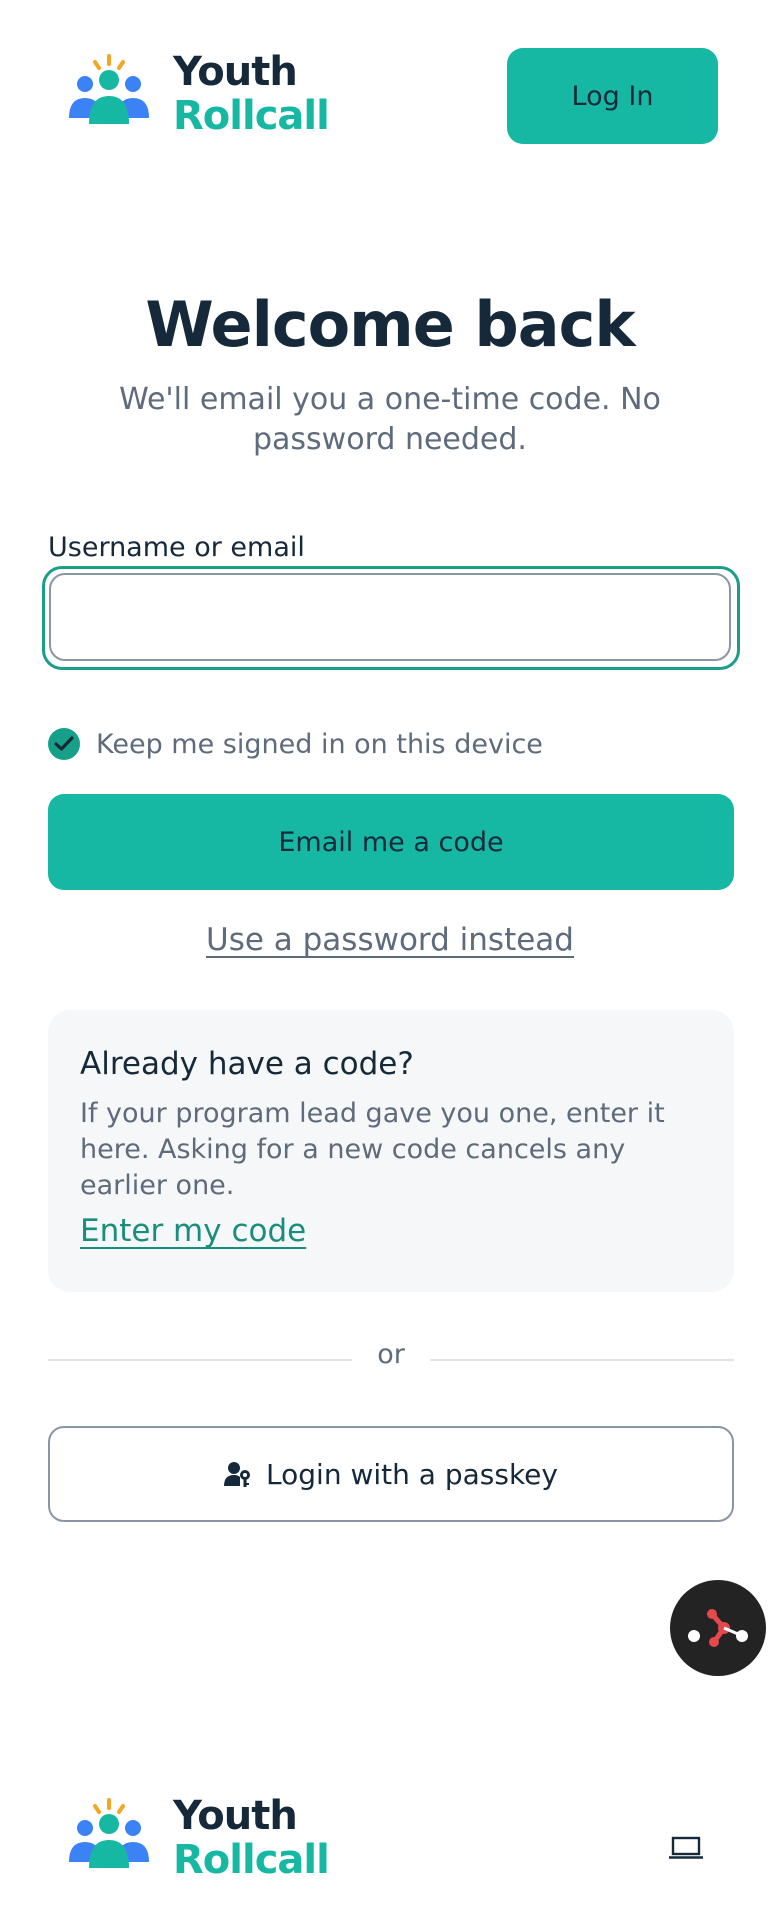  I want to click on footer-brand-wordmark: Youth Rollcall, so click(251, 1838).